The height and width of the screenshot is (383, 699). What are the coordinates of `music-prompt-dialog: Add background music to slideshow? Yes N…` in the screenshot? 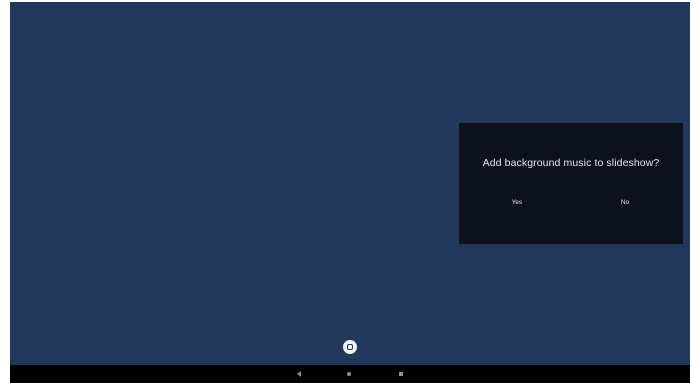 It's located at (571, 183).